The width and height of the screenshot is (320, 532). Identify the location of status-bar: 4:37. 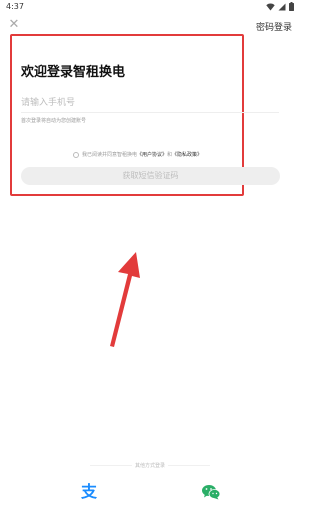
(150, 7).